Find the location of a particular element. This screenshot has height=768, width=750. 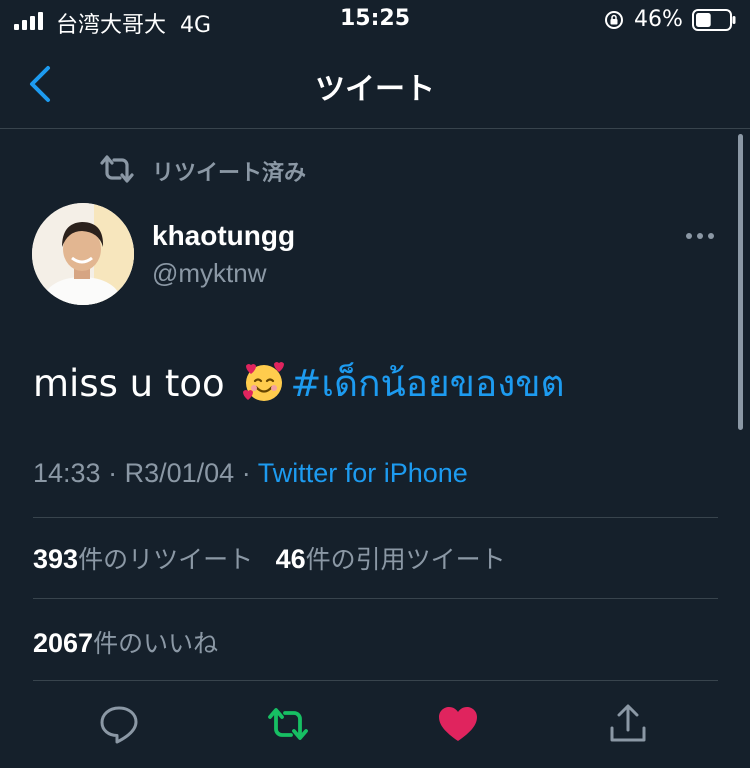

likes-count: 2067 is located at coordinates (63, 643).